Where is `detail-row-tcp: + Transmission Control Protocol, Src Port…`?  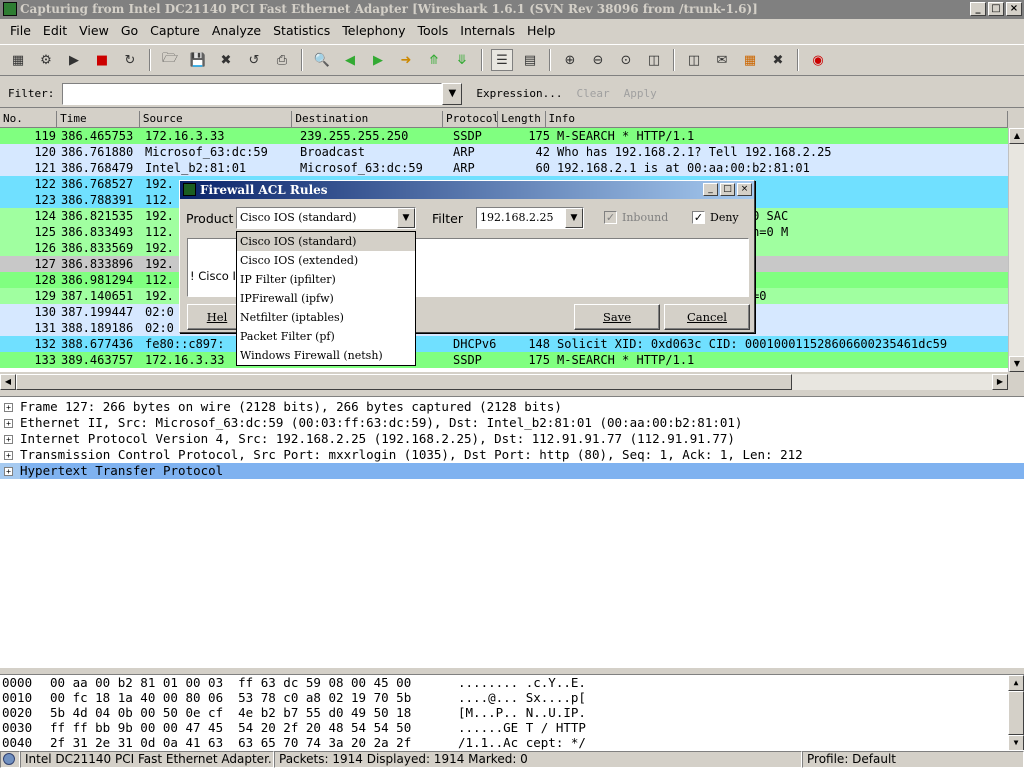 detail-row-tcp: + Transmission Control Protocol, Src Port… is located at coordinates (512, 455).